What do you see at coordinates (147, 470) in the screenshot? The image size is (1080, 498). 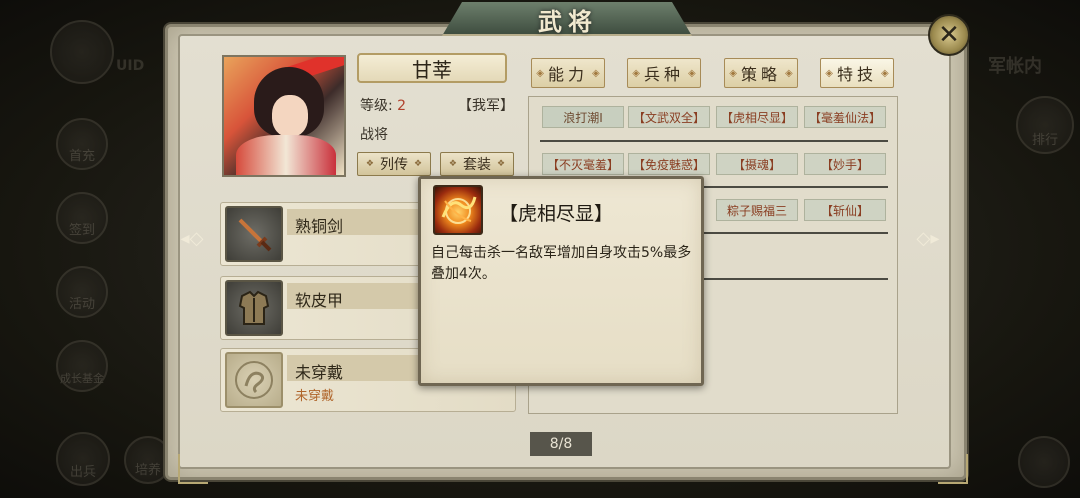 I see `bg-label: 培养` at bounding box center [147, 470].